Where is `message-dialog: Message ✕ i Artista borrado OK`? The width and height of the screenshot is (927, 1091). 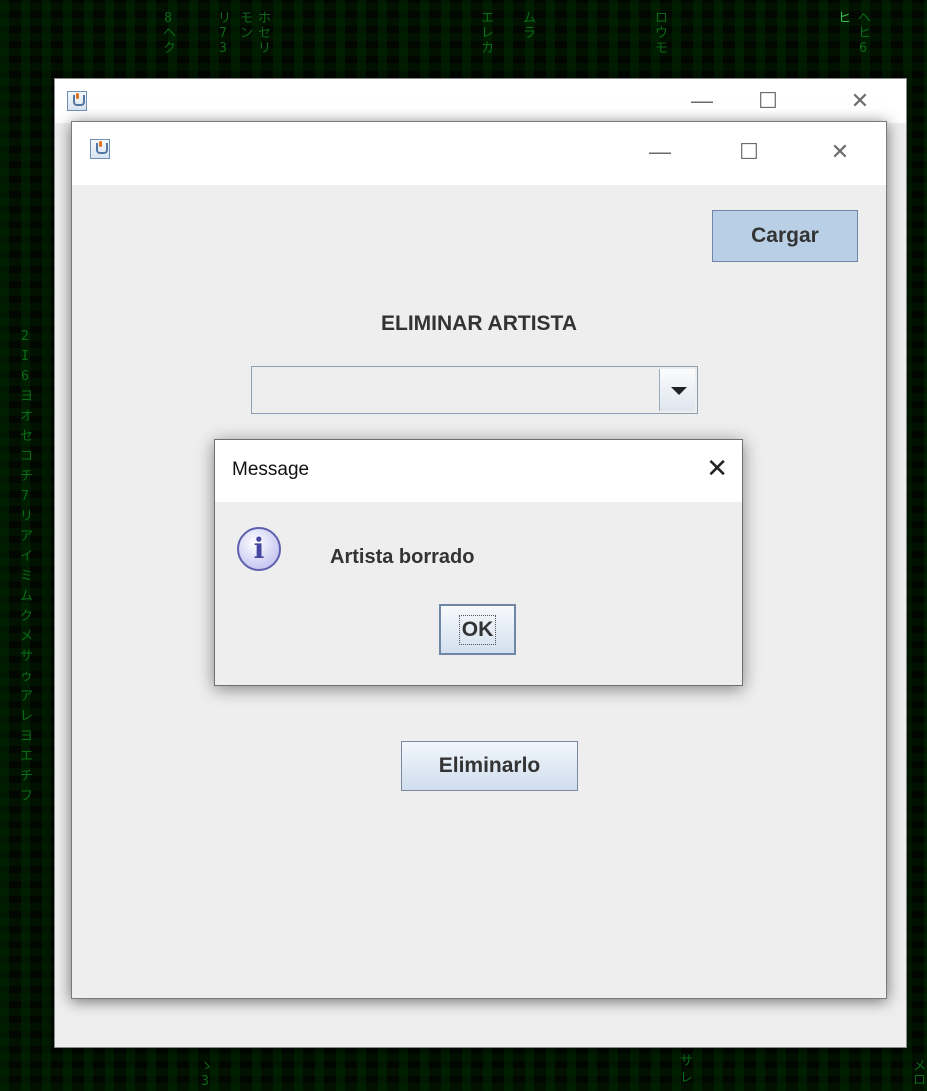 message-dialog: Message ✕ i Artista borrado OK is located at coordinates (478, 562).